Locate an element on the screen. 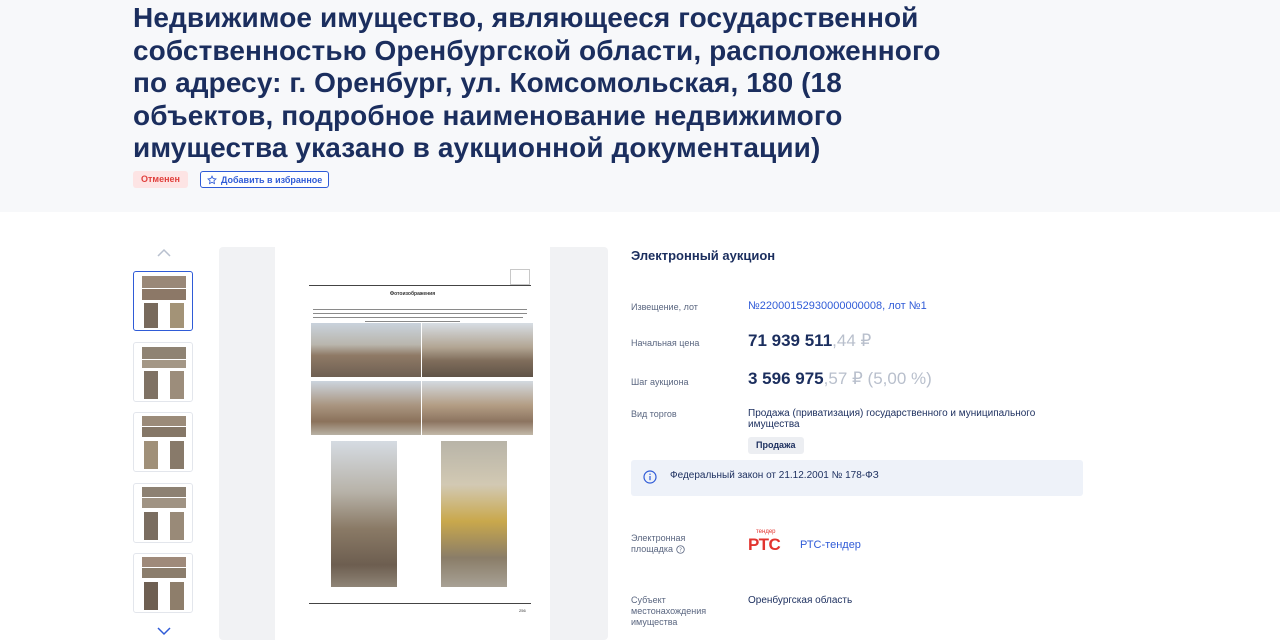  star-outline-icon is located at coordinates (212, 179).